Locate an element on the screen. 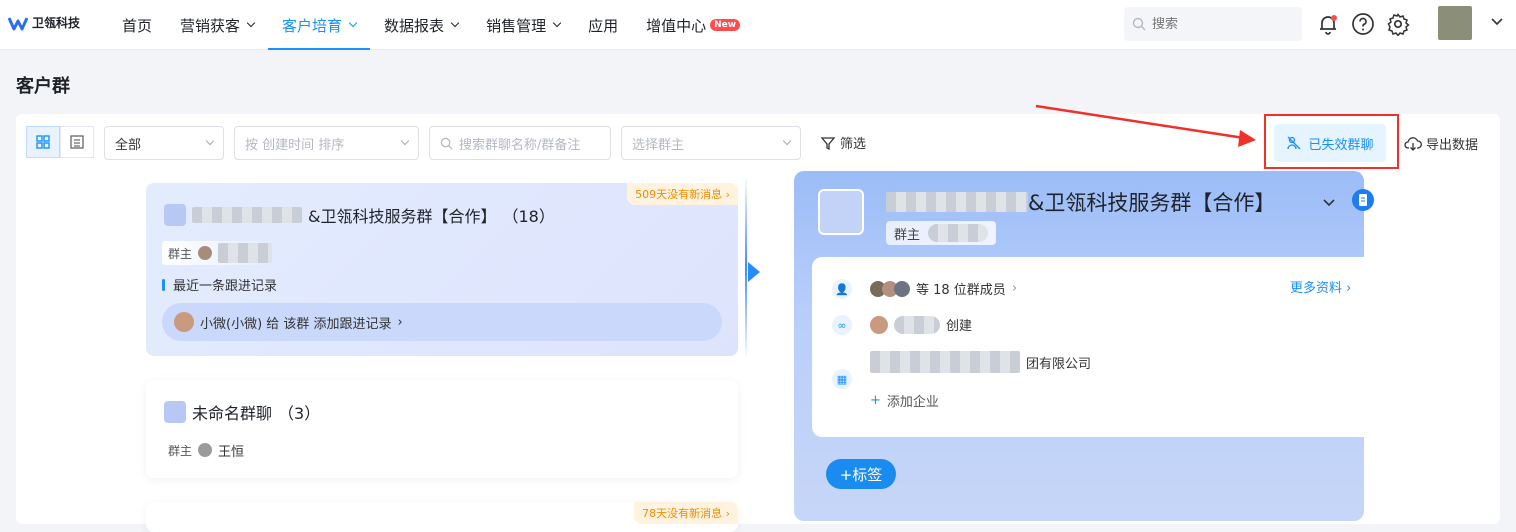 This screenshot has width=1516, height=532. group-search-field: 搜索群聊名称/群备注 is located at coordinates (520, 143).